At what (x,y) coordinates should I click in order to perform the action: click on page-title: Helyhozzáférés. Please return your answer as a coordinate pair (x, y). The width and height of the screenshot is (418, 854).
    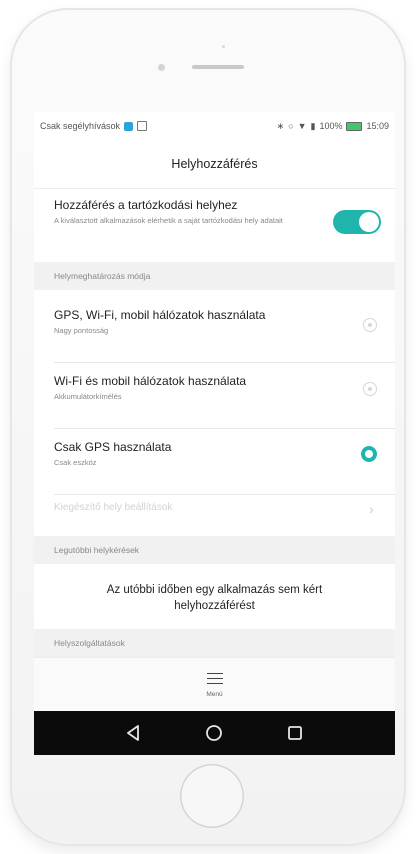
    Looking at the image, I should click on (214, 164).